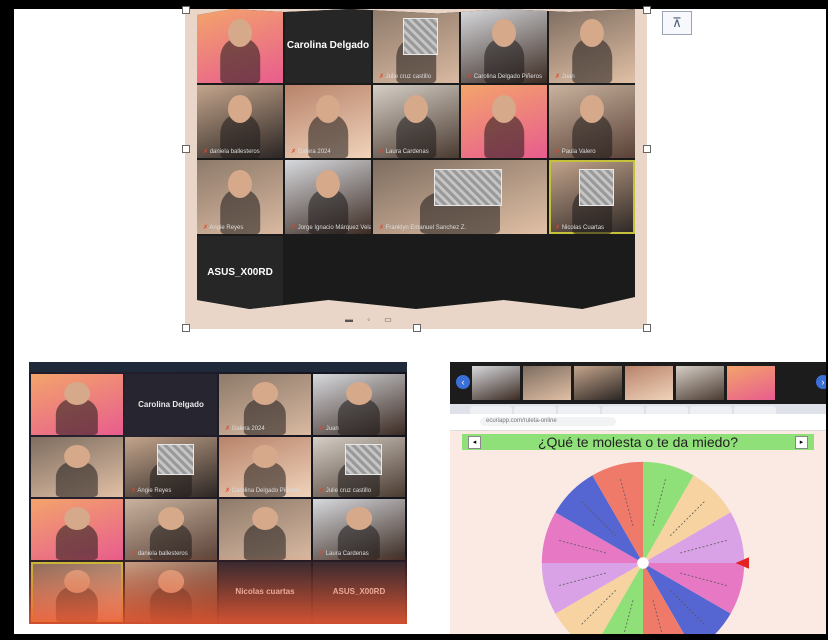 The width and height of the screenshot is (828, 640). I want to click on bottom_left-tile: Nicolas cuartas, so click(265, 591).